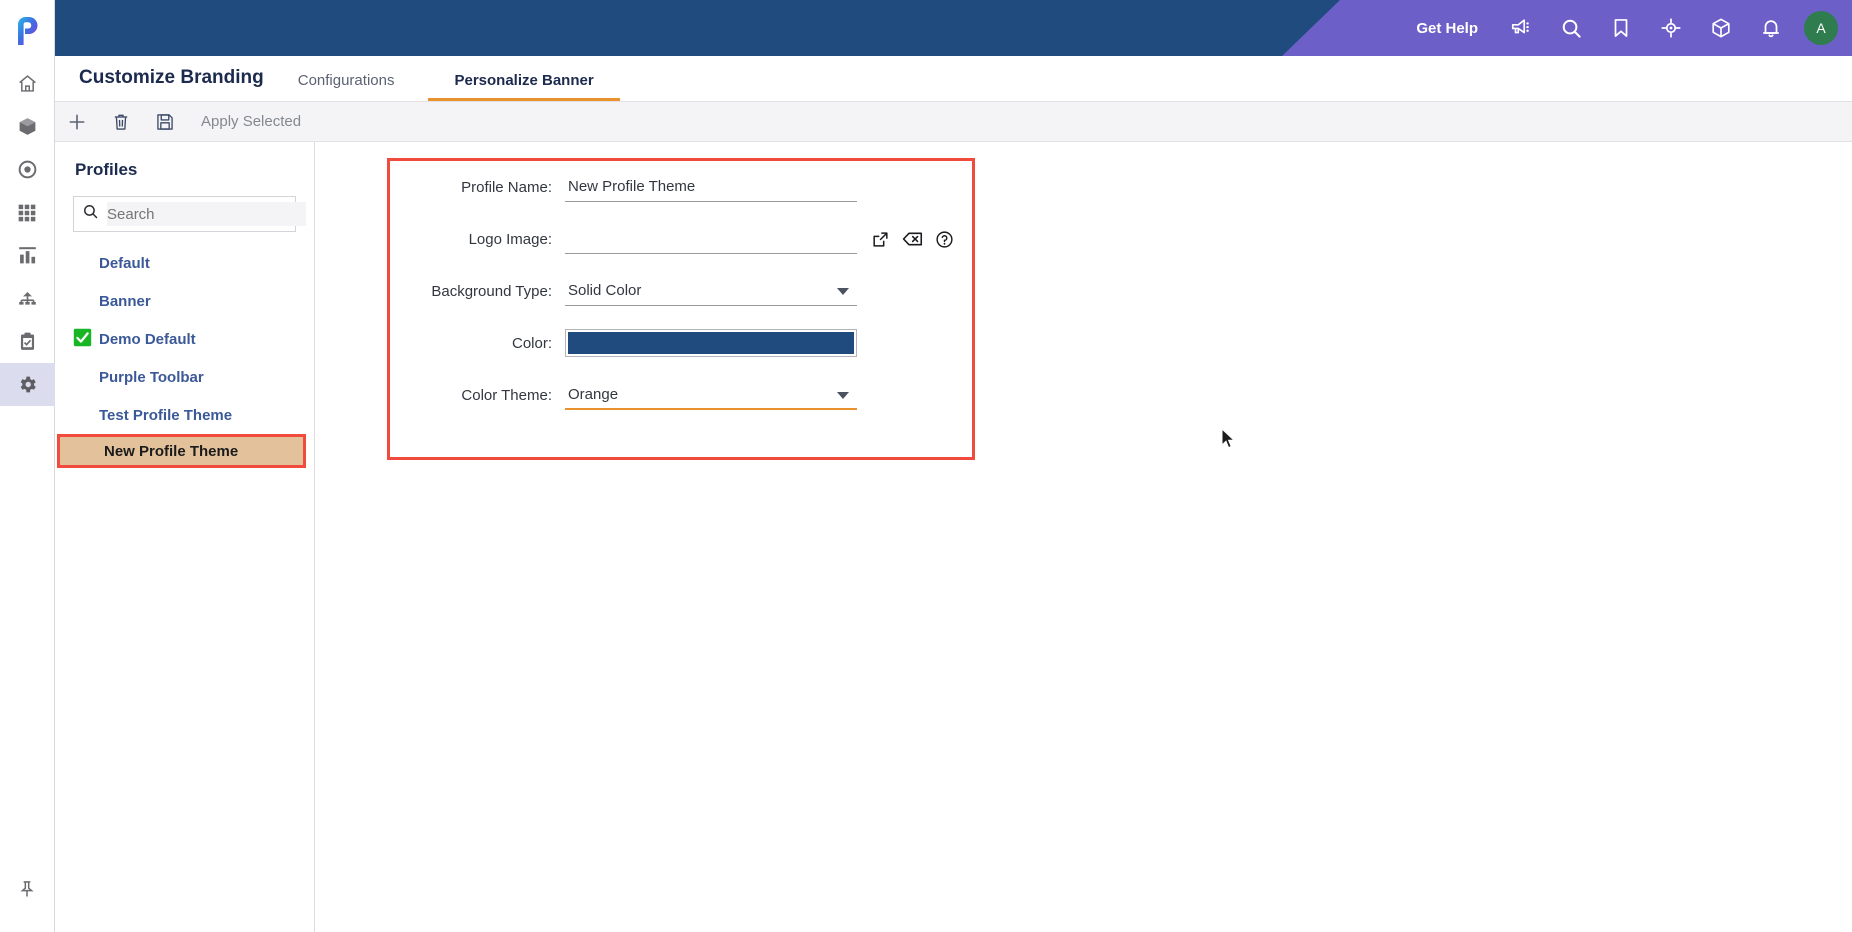 This screenshot has width=1852, height=932. I want to click on color-swatch, so click(711, 343).